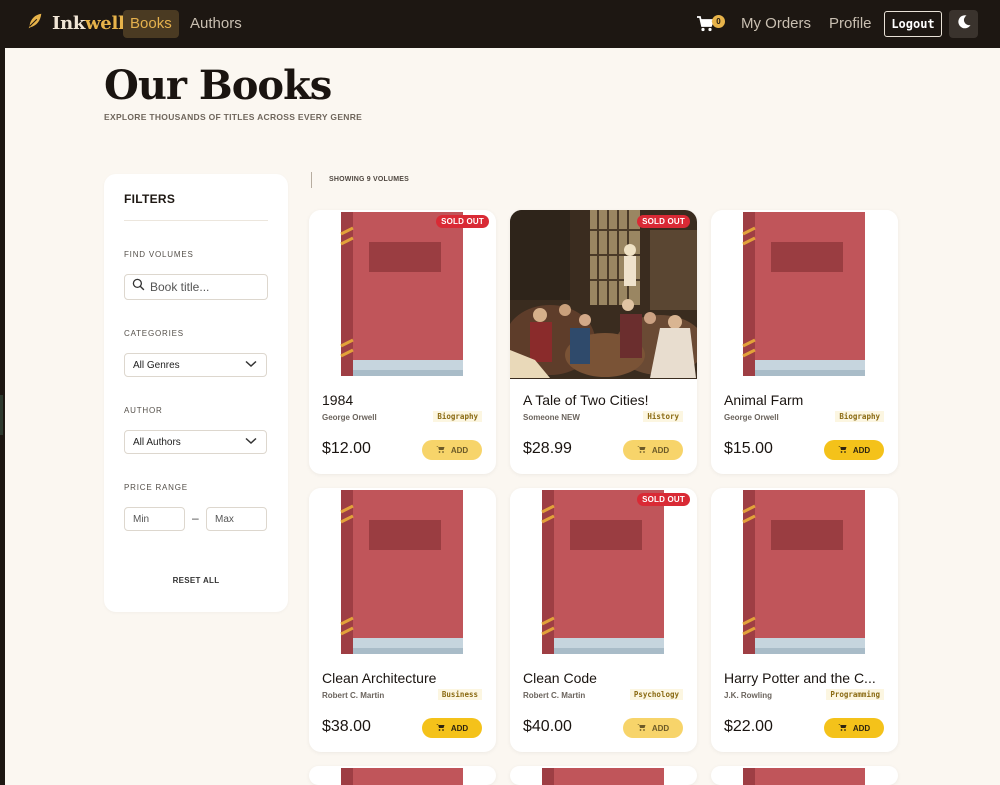 This screenshot has width=1000, height=785. Describe the element at coordinates (151, 24) in the screenshot. I see `nav-books-link: Books` at that location.